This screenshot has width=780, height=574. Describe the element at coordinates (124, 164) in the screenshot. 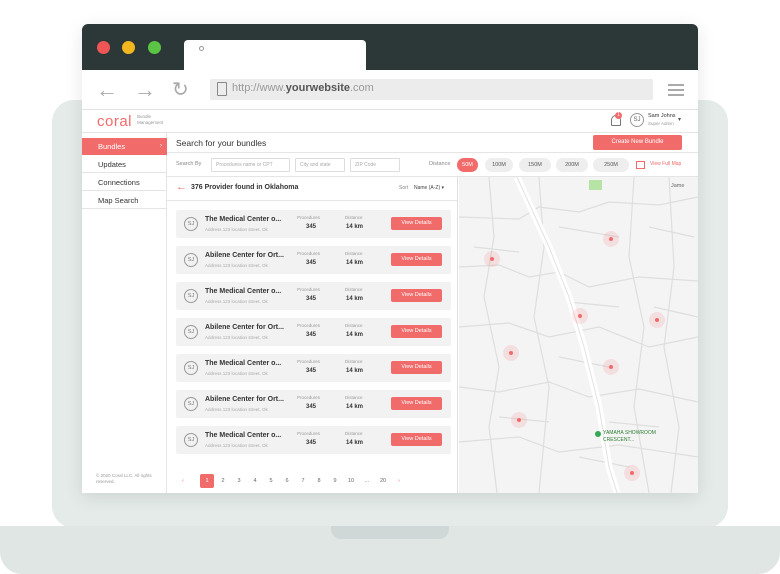

I see `sidebar-item-updates: Updates` at that location.